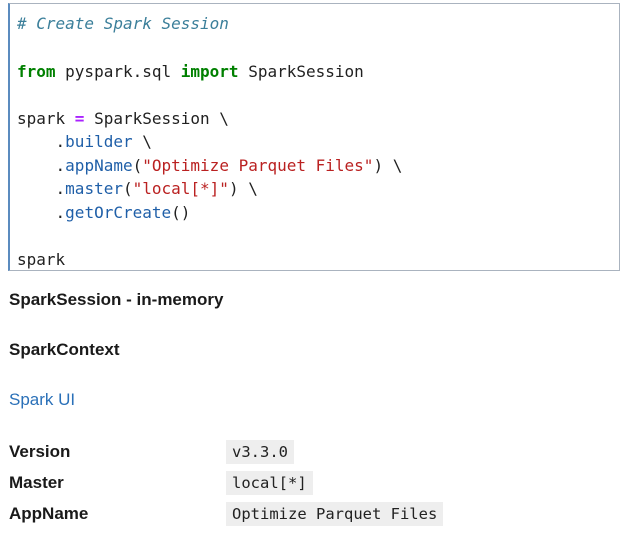 This screenshot has width=622, height=537. I want to click on info-row-version: Version v3.3.0, so click(226, 451).